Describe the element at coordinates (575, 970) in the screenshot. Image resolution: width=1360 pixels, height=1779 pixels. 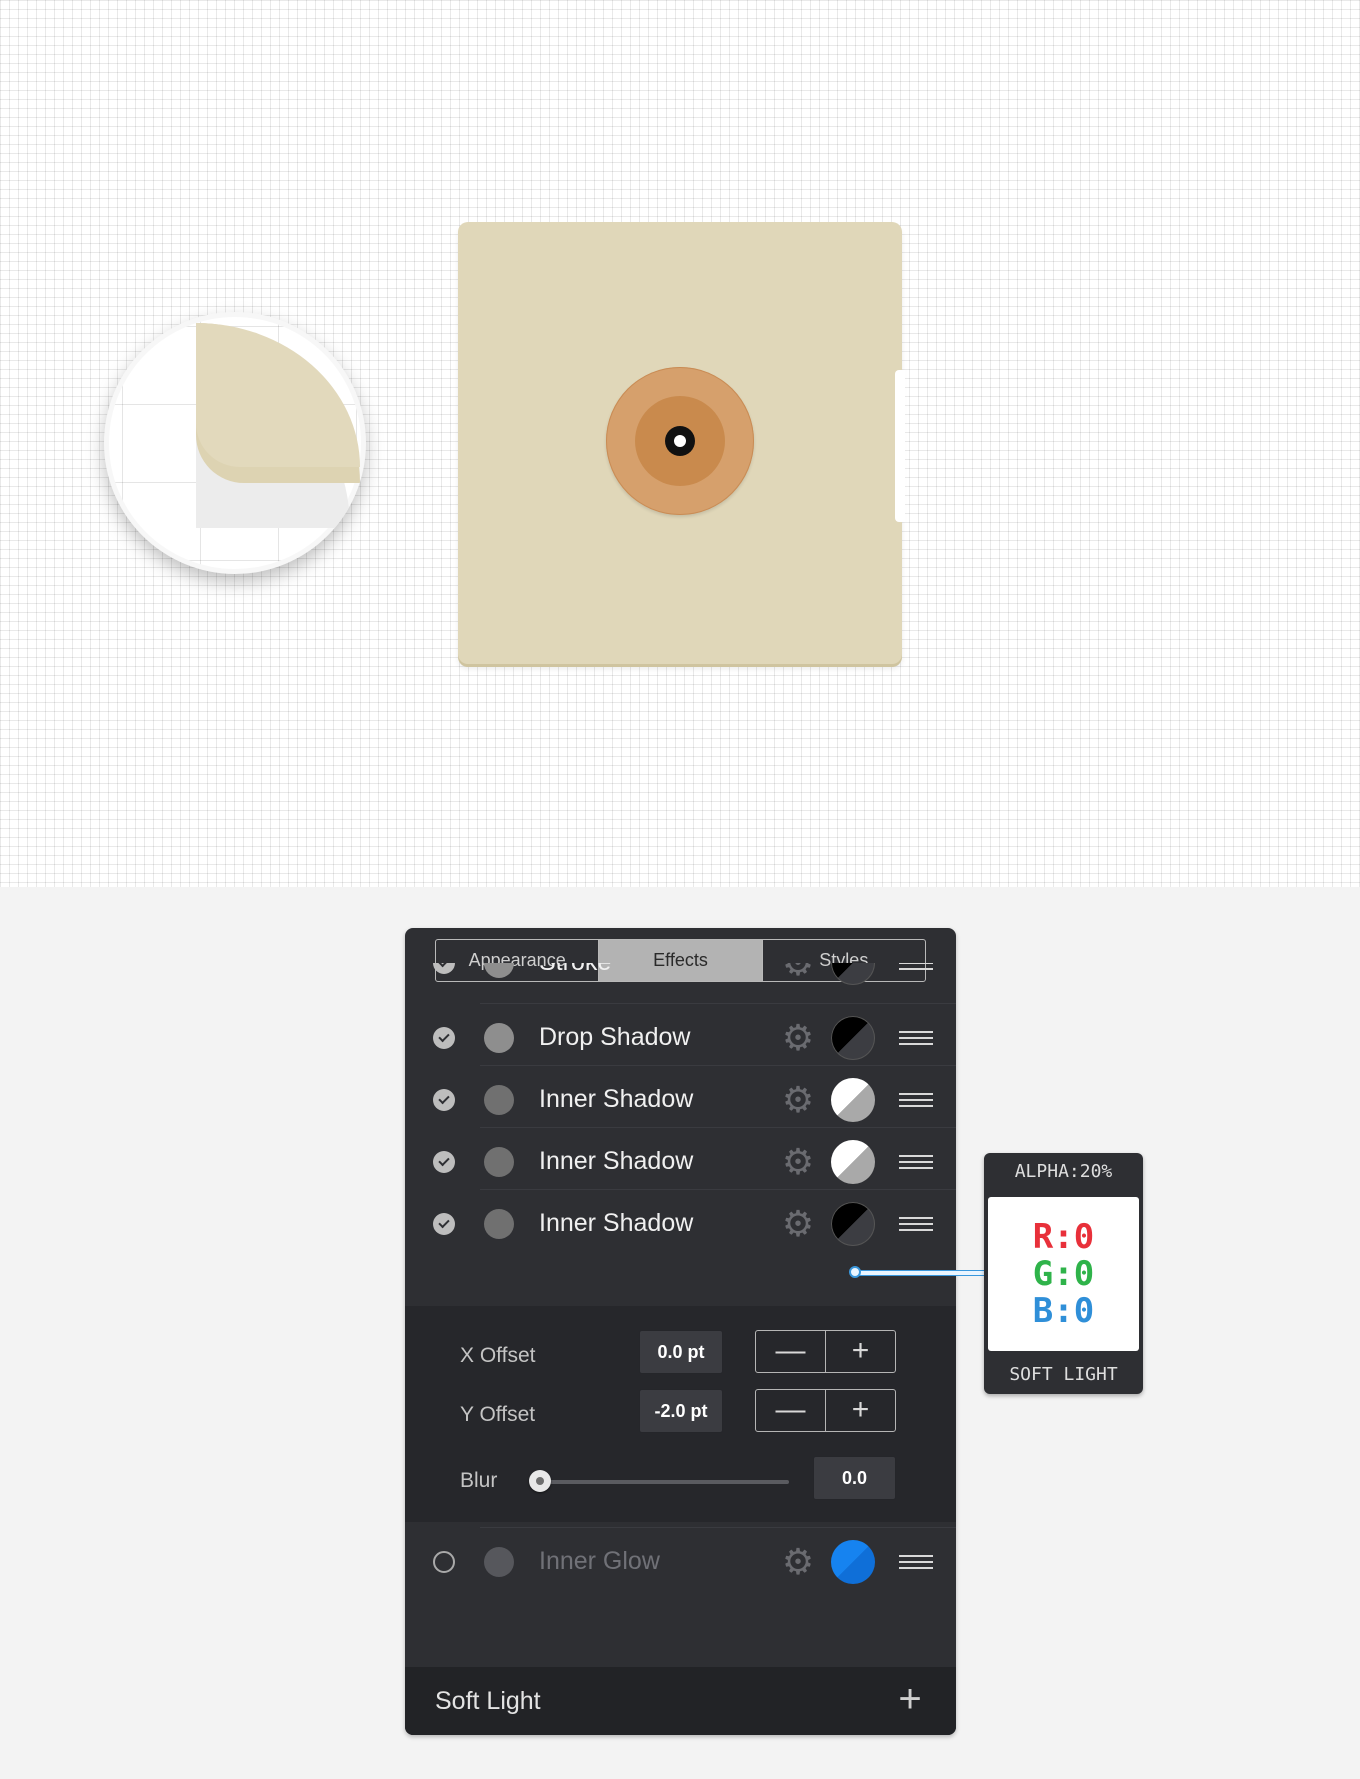
I see `effect-row-label: Stroke` at that location.